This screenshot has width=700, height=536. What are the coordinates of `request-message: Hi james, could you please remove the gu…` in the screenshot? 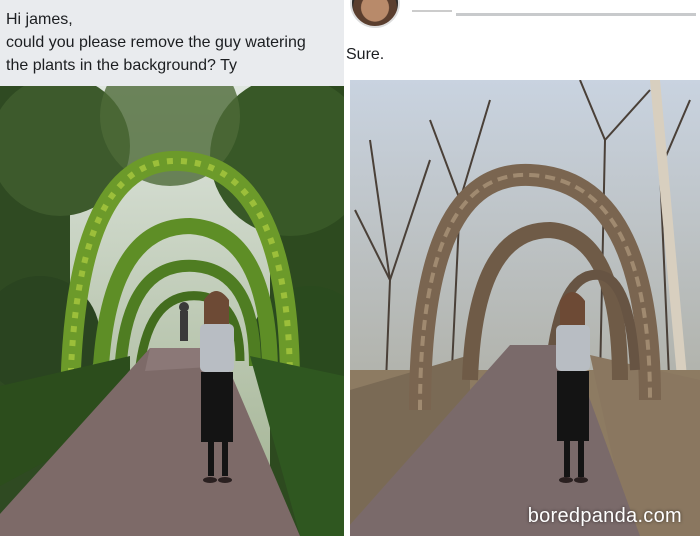 It's located at (172, 43).